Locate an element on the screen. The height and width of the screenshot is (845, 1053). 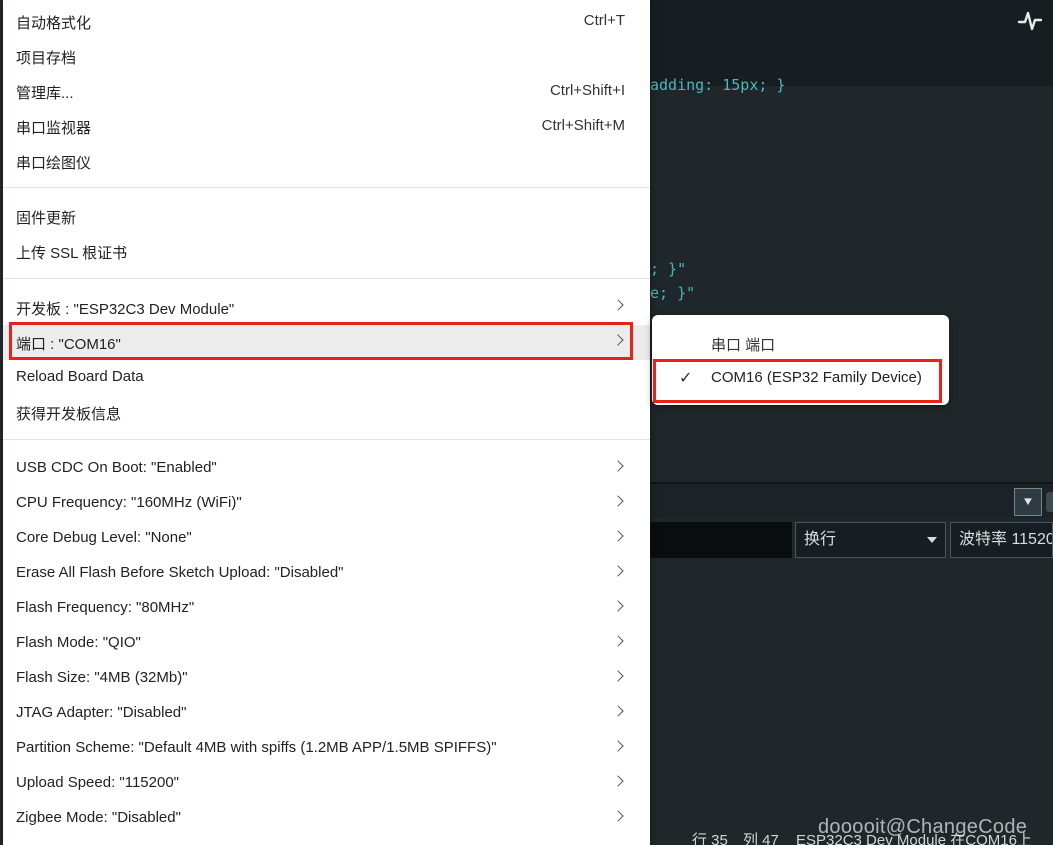
menu-item-label: 固件更新 is located at coordinates (46, 218).